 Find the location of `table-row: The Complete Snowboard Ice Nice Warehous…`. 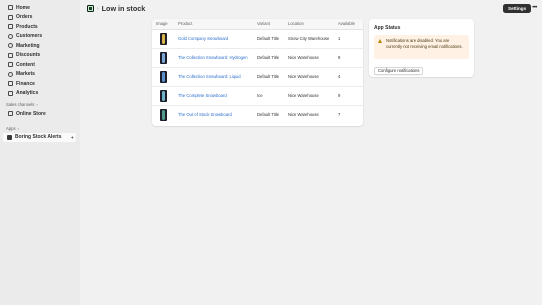

table-row: The Complete Snowboard Ice Nice Warehous… is located at coordinates (257, 96).